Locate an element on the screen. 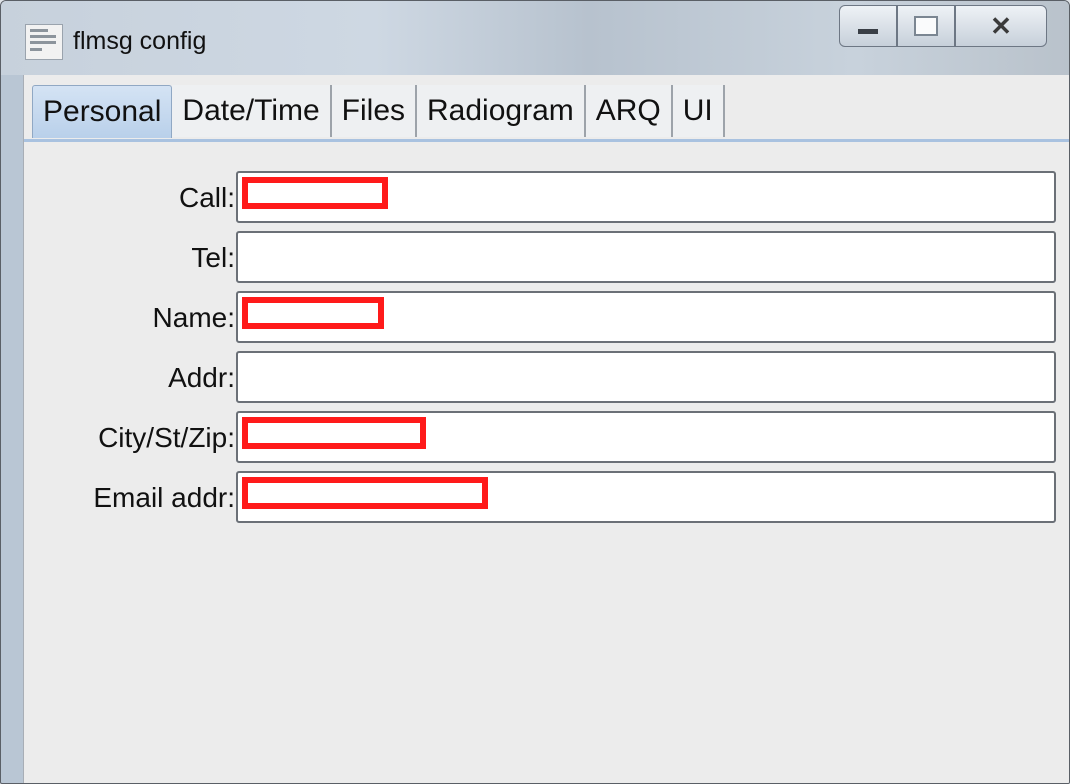  tel-row: Tel: is located at coordinates (546, 259).